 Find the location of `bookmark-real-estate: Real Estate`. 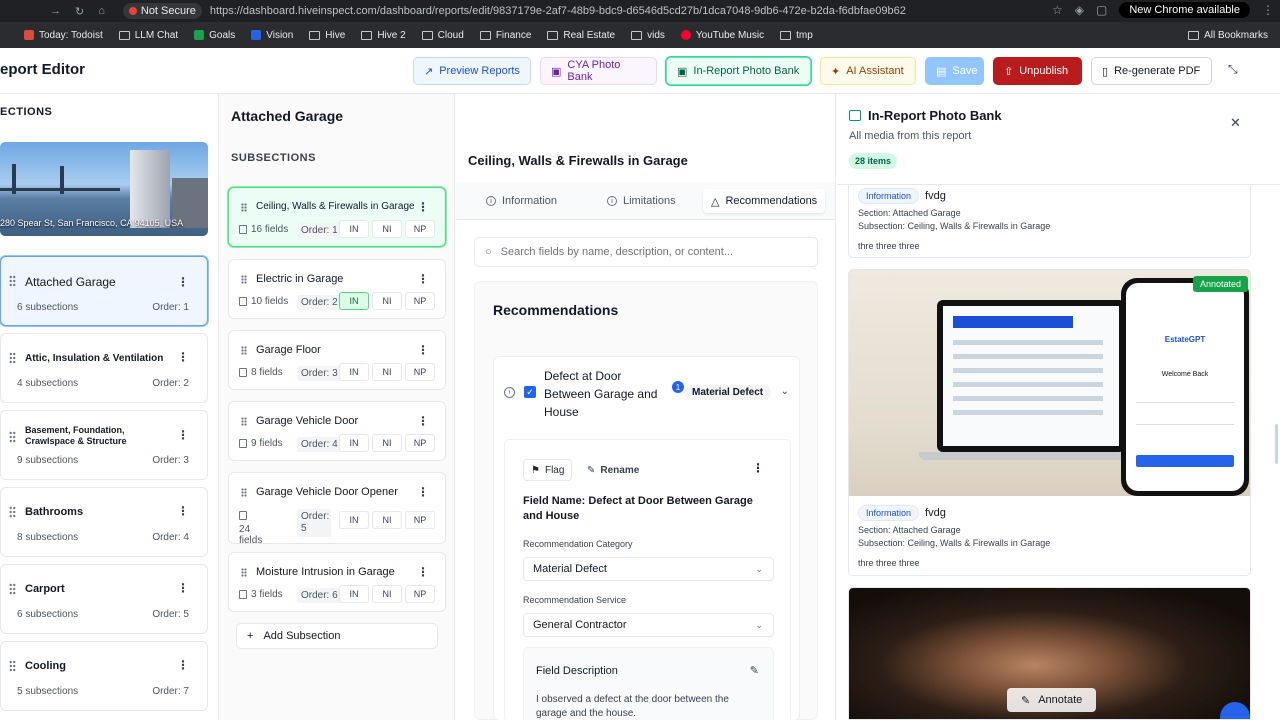

bookmark-real-estate: Real Estate is located at coordinates (581, 35).